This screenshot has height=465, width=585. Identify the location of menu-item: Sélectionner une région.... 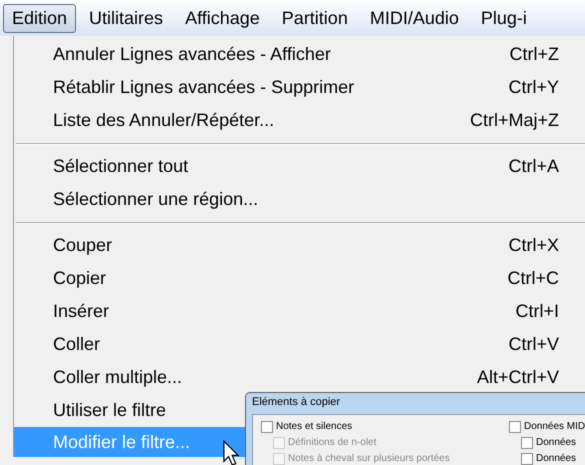
(299, 199).